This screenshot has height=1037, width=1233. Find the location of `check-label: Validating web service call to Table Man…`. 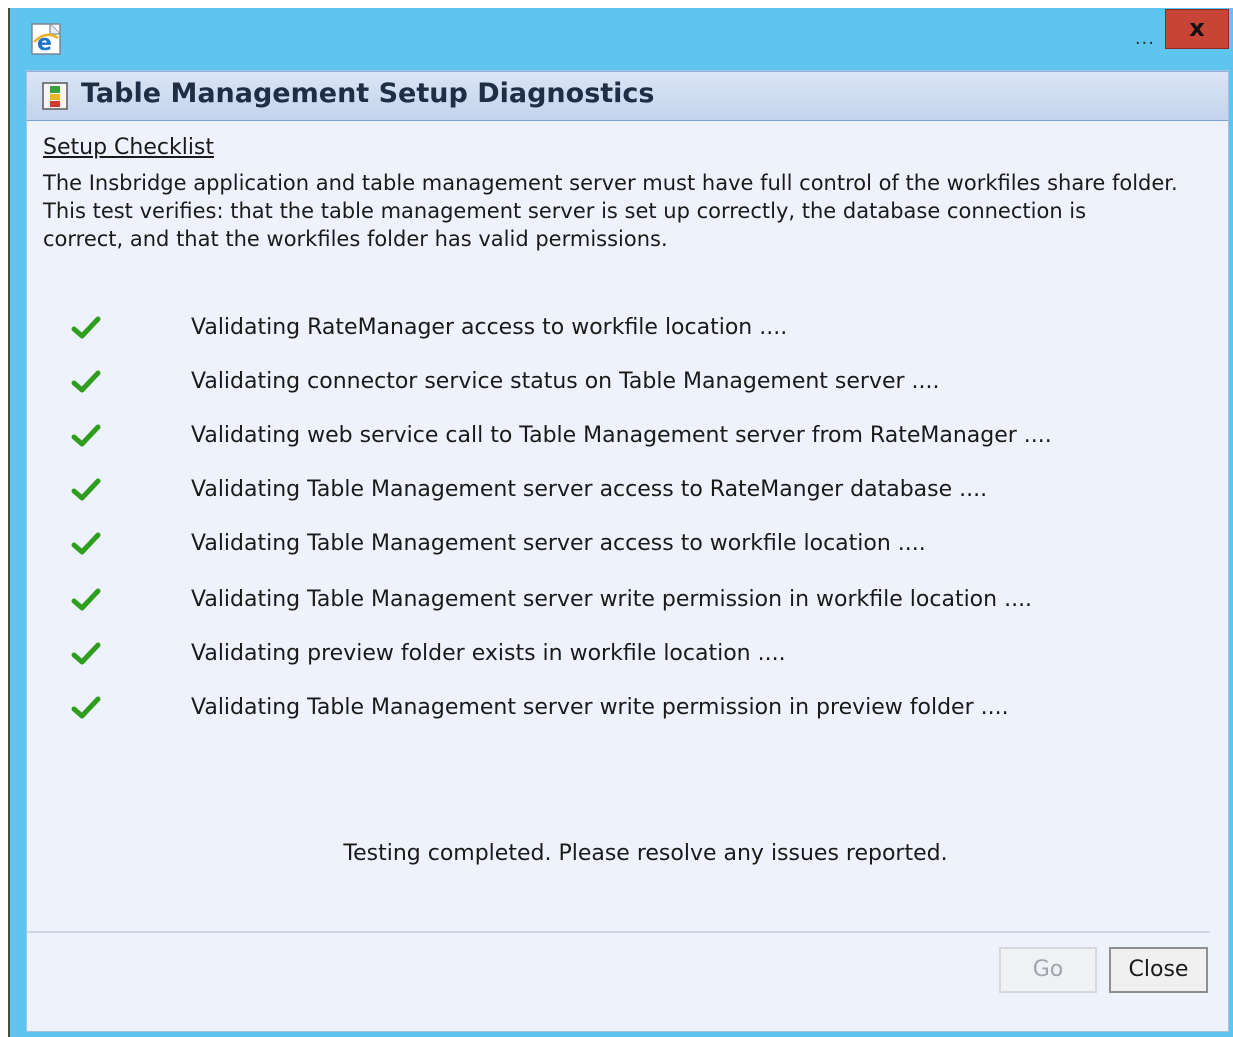

check-label: Validating web service call to Table Man… is located at coordinates (621, 435).